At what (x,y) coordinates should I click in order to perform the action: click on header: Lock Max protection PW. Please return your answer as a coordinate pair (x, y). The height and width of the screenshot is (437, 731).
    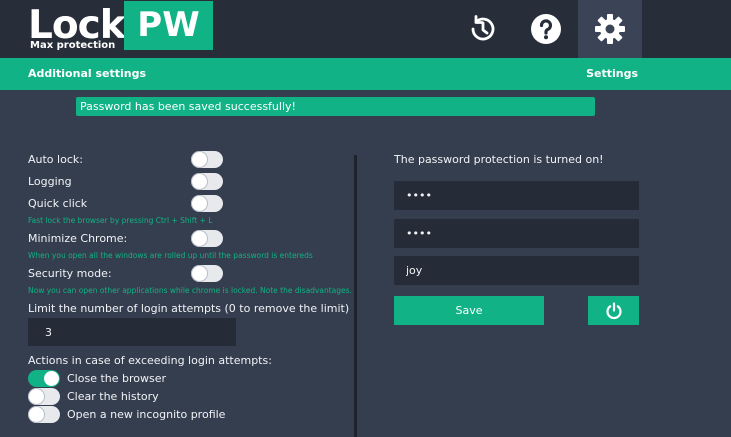
    Looking at the image, I should click on (365, 29).